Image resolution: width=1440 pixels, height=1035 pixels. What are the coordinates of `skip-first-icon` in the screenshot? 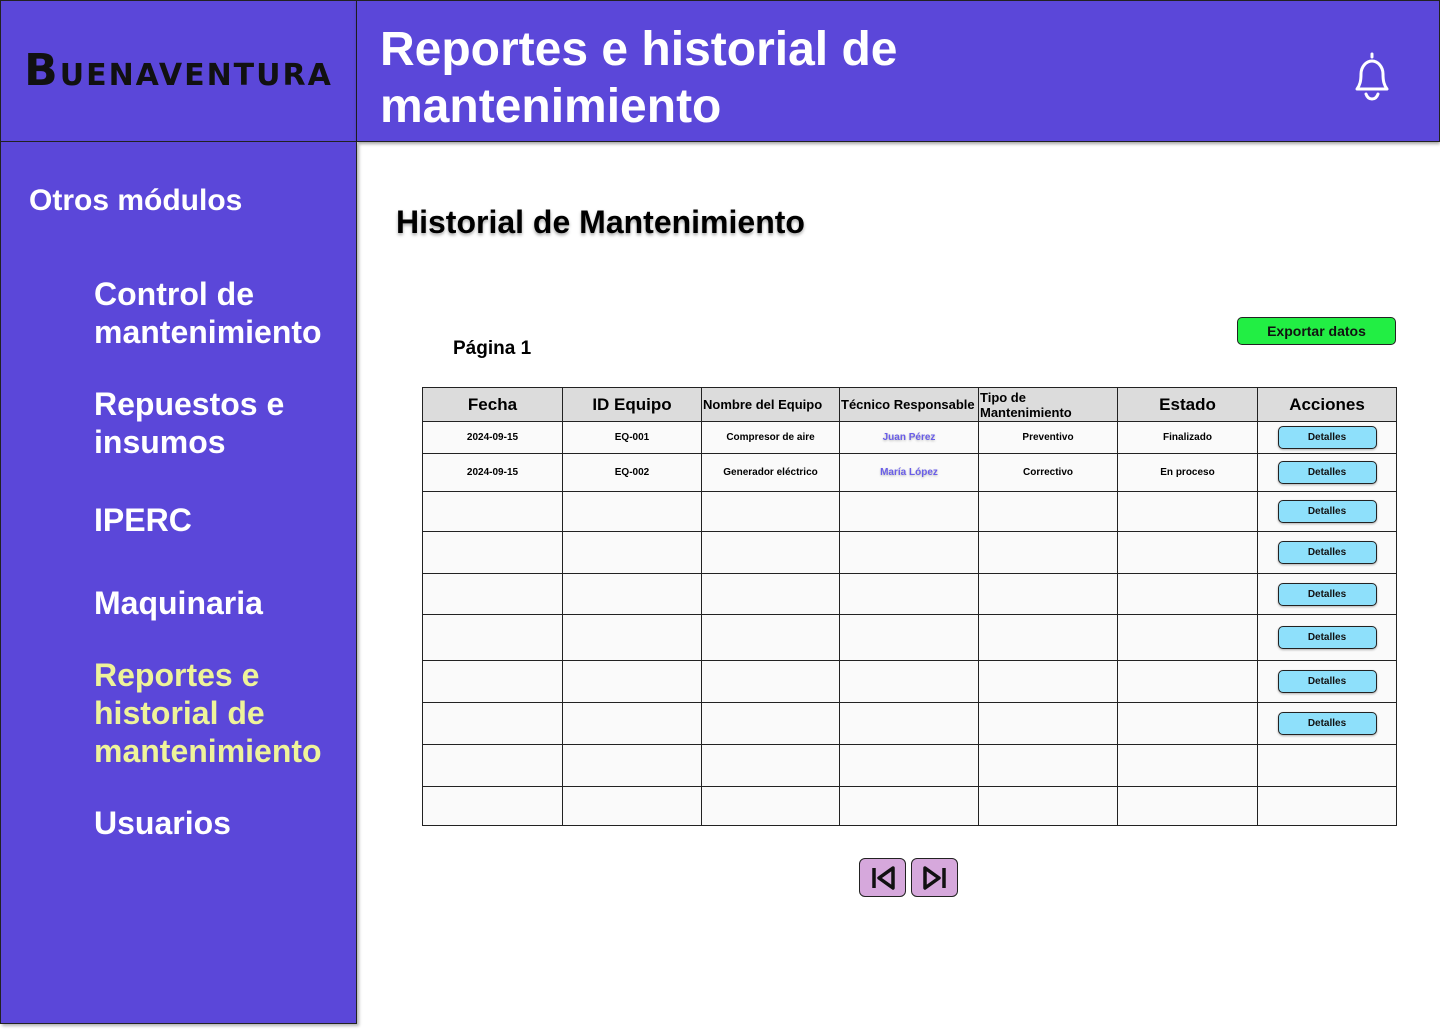 It's located at (883, 877).